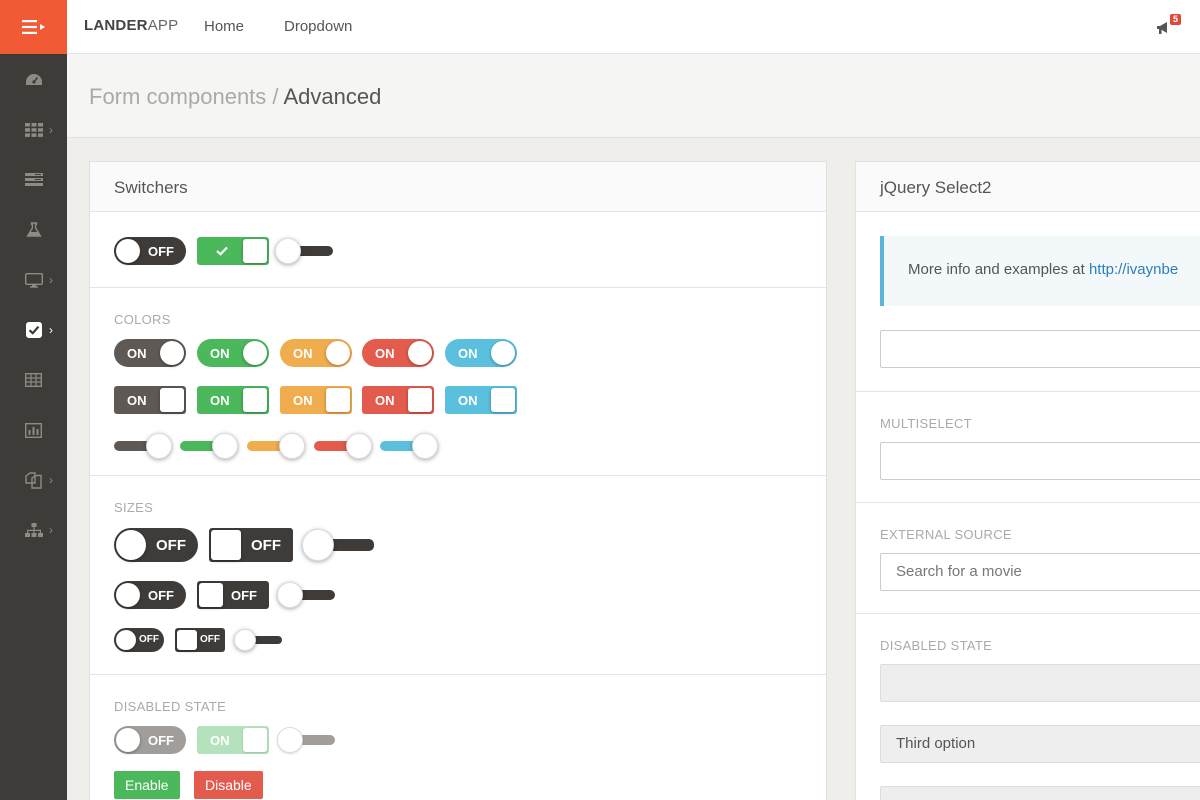 The width and height of the screenshot is (1200, 800). Describe the element at coordinates (318, 26) in the screenshot. I see `nav-dropdown-link: Dropdown` at that location.